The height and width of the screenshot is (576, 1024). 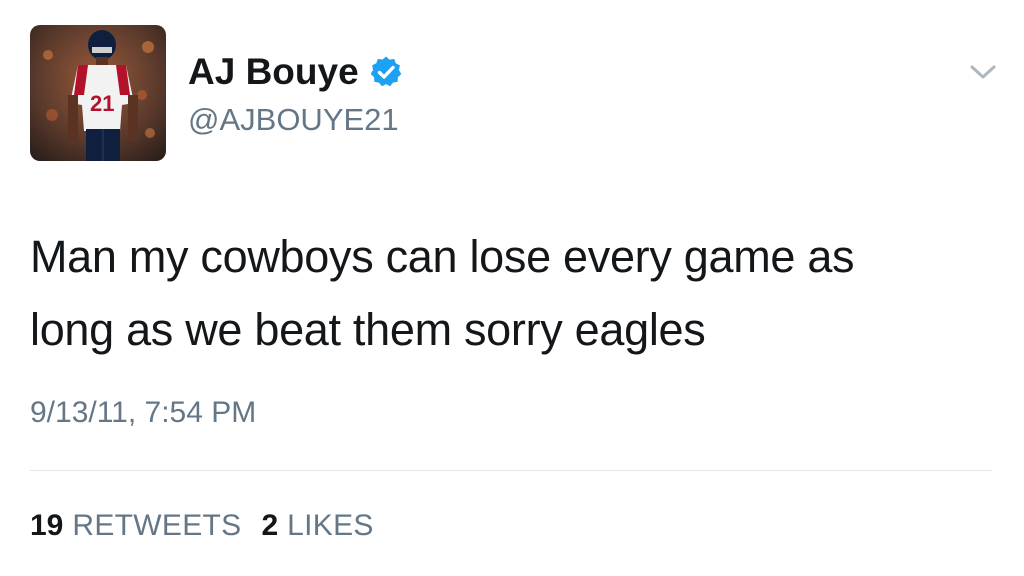 I want to click on svg-text: 21, so click(x=102, y=103).